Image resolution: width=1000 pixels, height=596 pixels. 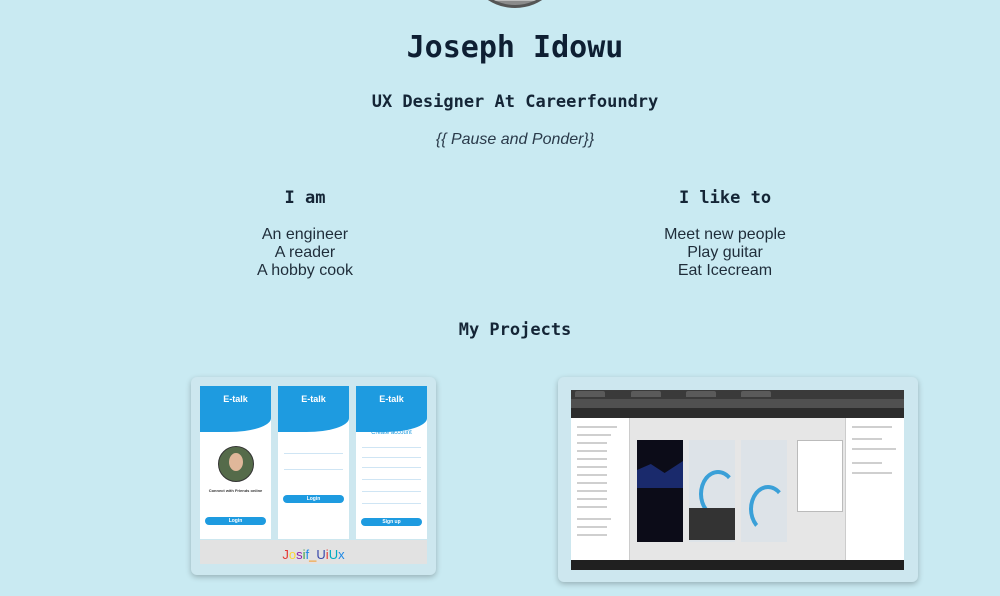 What do you see at coordinates (235, 490) in the screenshot?
I see `connect-text: Connect with Friends online` at bounding box center [235, 490].